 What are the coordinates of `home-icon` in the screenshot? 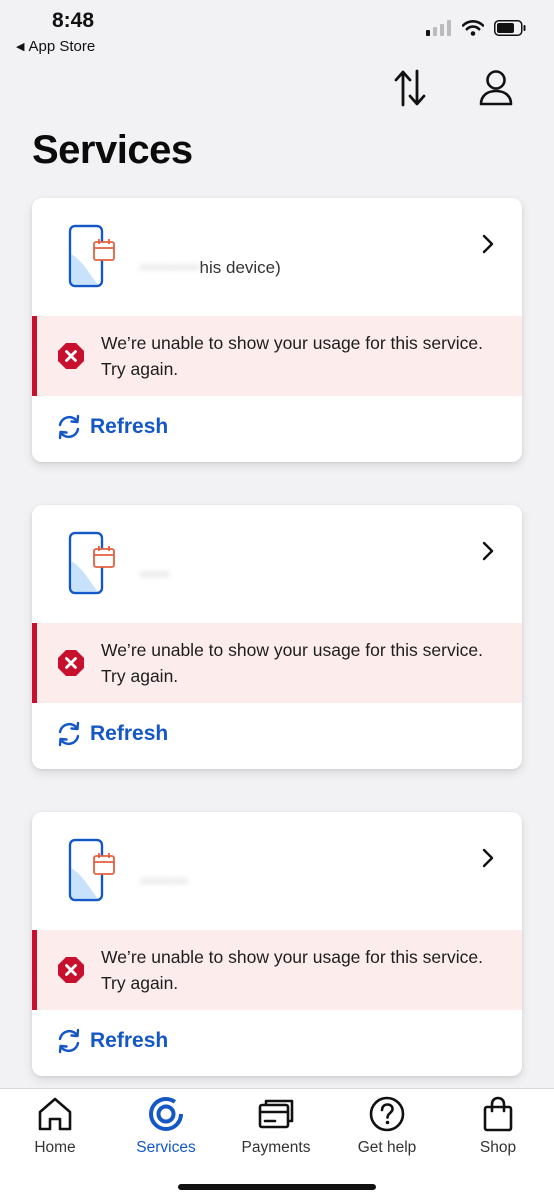 It's located at (55, 1114).